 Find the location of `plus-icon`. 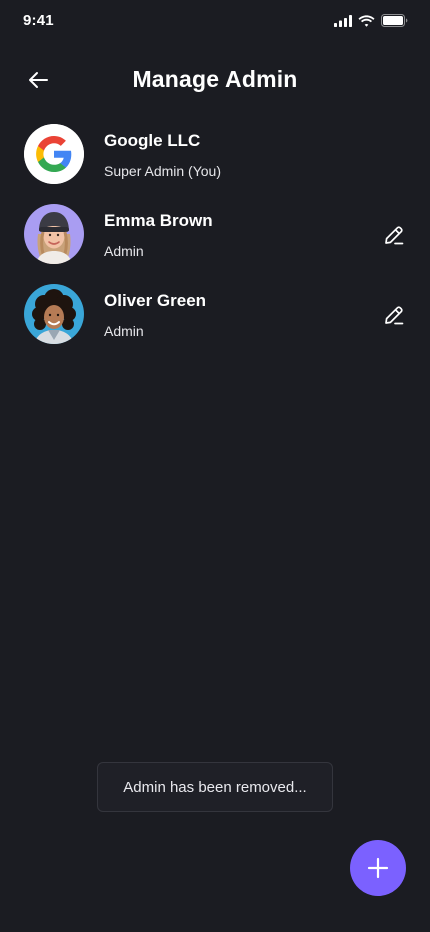

plus-icon is located at coordinates (378, 868).